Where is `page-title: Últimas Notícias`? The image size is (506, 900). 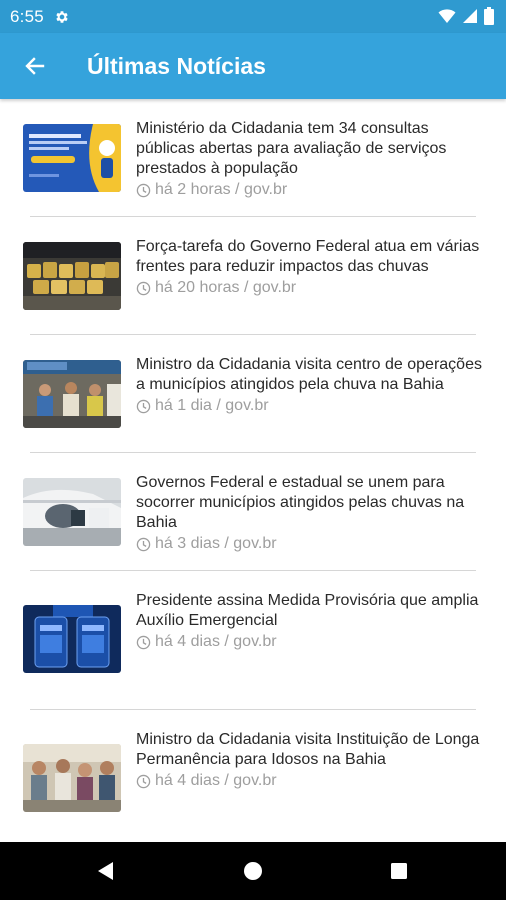 page-title: Últimas Notícias is located at coordinates (176, 65).